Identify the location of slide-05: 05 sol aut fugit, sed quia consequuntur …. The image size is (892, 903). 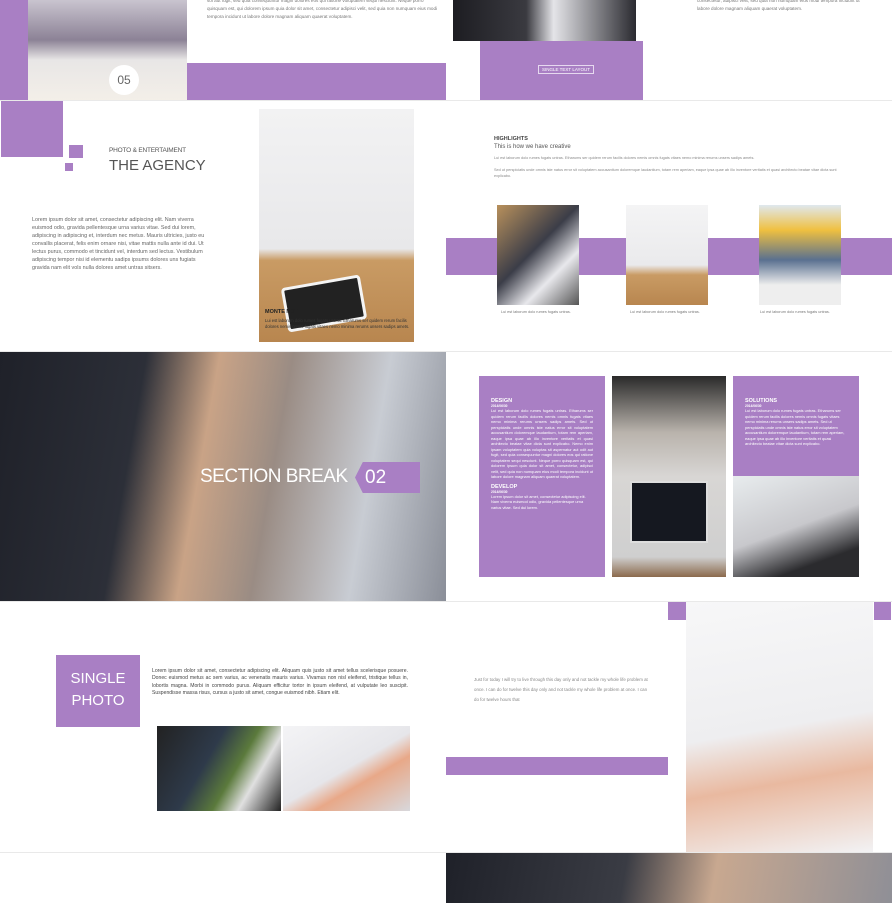
(223, 50).